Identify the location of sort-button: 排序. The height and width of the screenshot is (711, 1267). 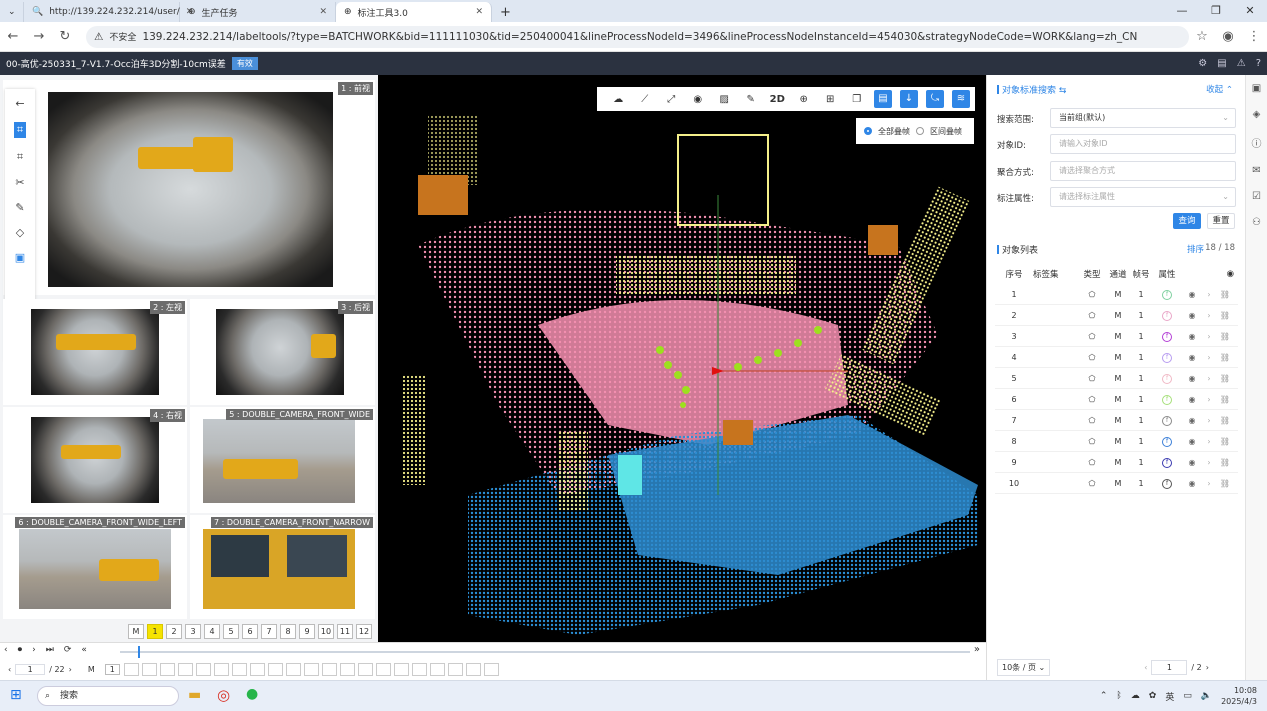
(1195, 249).